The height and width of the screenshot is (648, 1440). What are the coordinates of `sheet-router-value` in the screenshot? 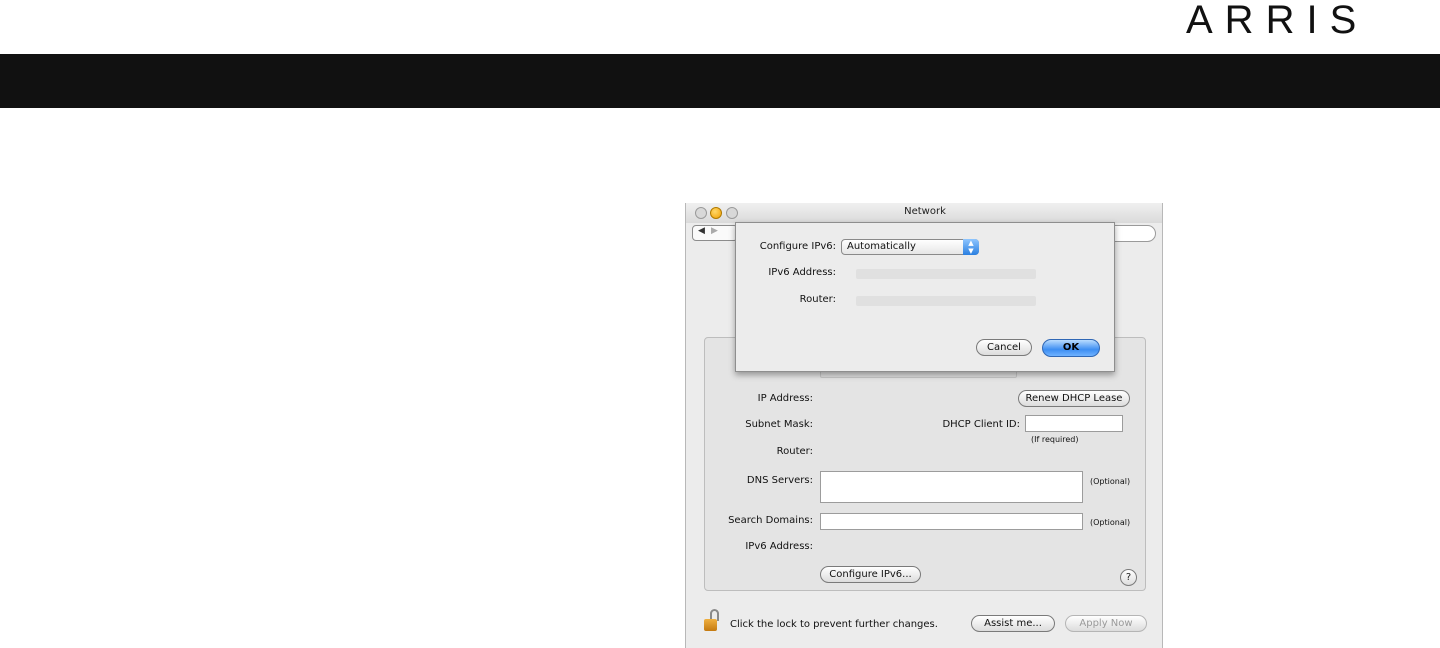 It's located at (946, 301).